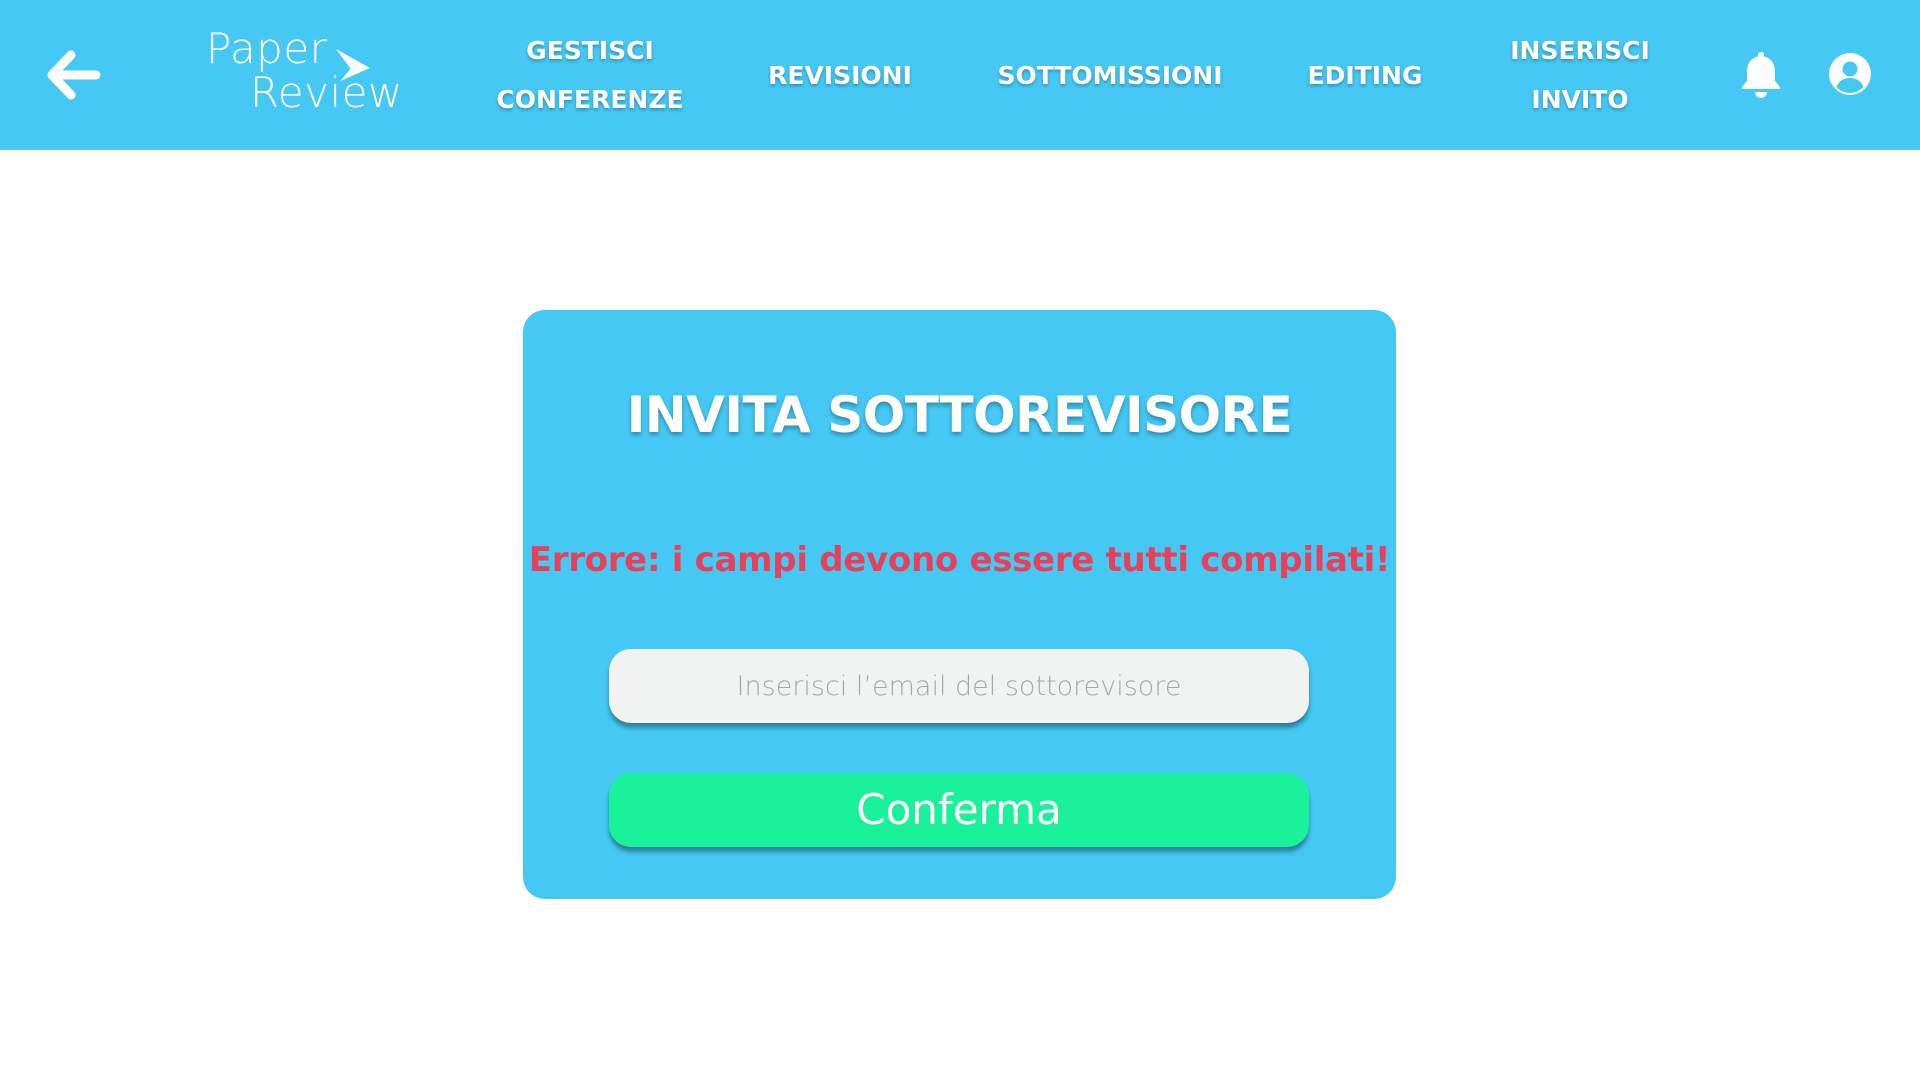  Describe the element at coordinates (959, 415) in the screenshot. I see `card-title: INVITA SOTTOREVISORE` at that location.